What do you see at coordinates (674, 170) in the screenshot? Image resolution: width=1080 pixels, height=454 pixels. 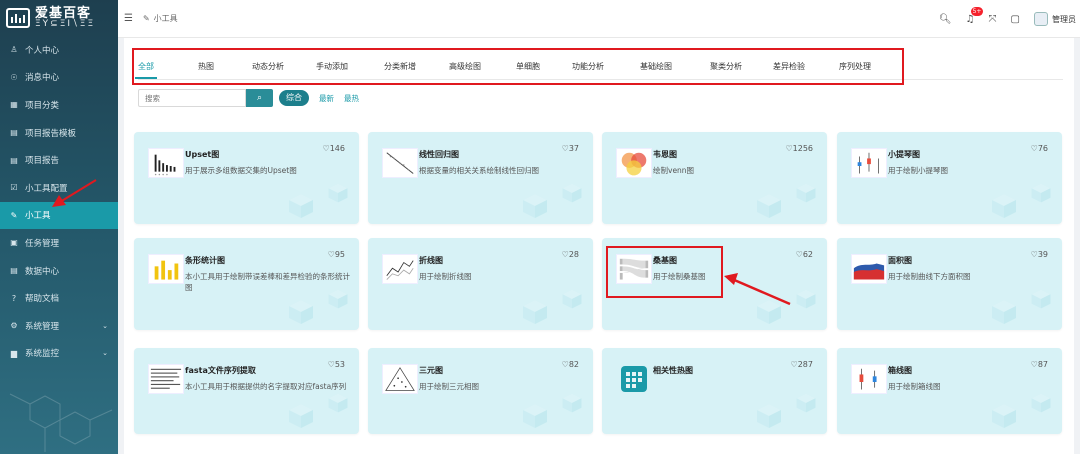 I see `tool-description: 绘制venn图` at bounding box center [674, 170].